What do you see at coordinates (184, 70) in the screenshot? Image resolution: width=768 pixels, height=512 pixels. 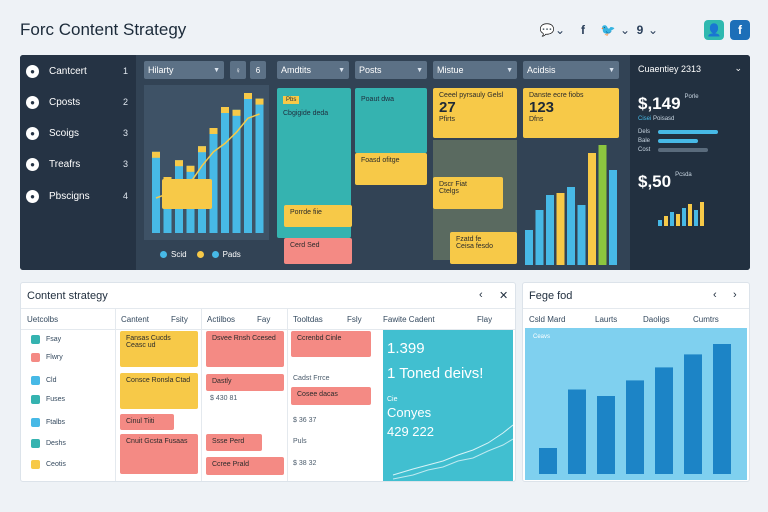 I see `dropdown-history: Hilarty ▼` at bounding box center [184, 70].